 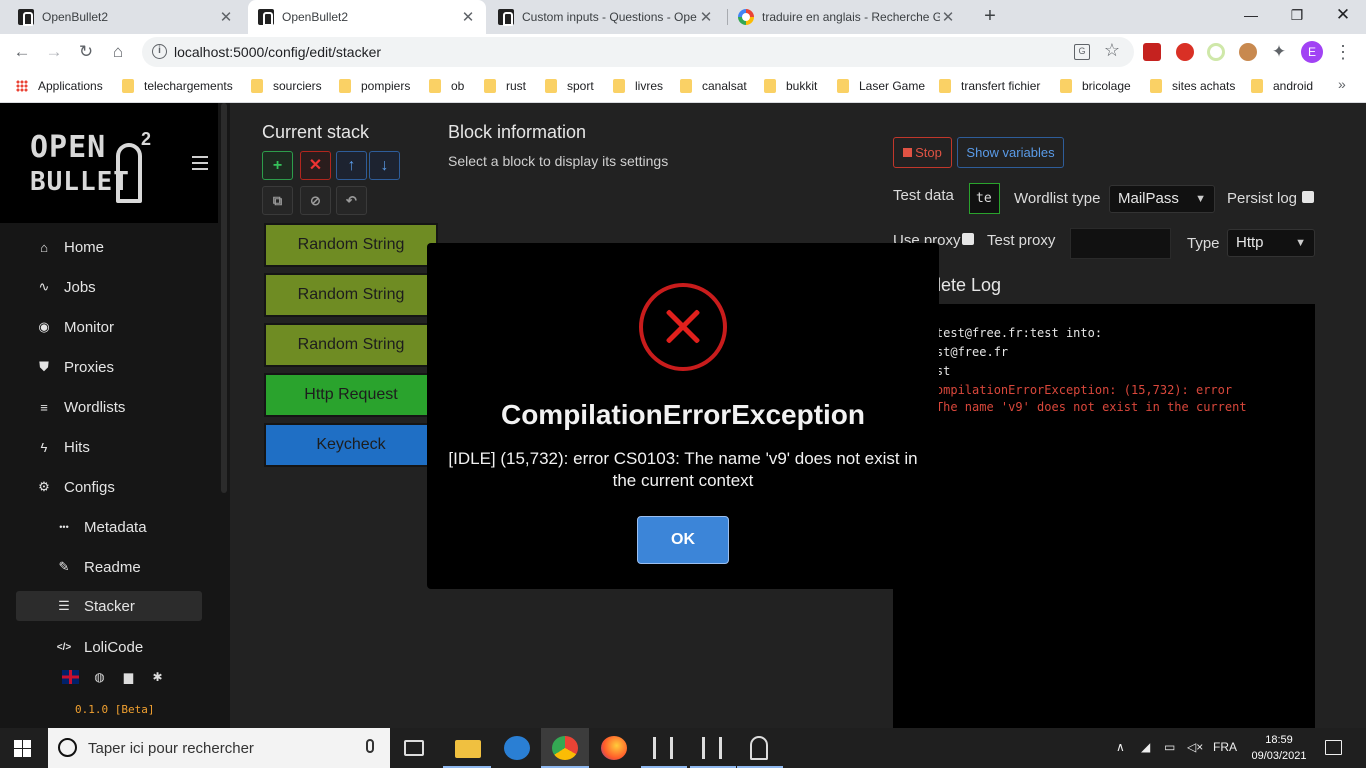 I want to click on bookmark-folder: transfert fichier, so click(x=989, y=86).